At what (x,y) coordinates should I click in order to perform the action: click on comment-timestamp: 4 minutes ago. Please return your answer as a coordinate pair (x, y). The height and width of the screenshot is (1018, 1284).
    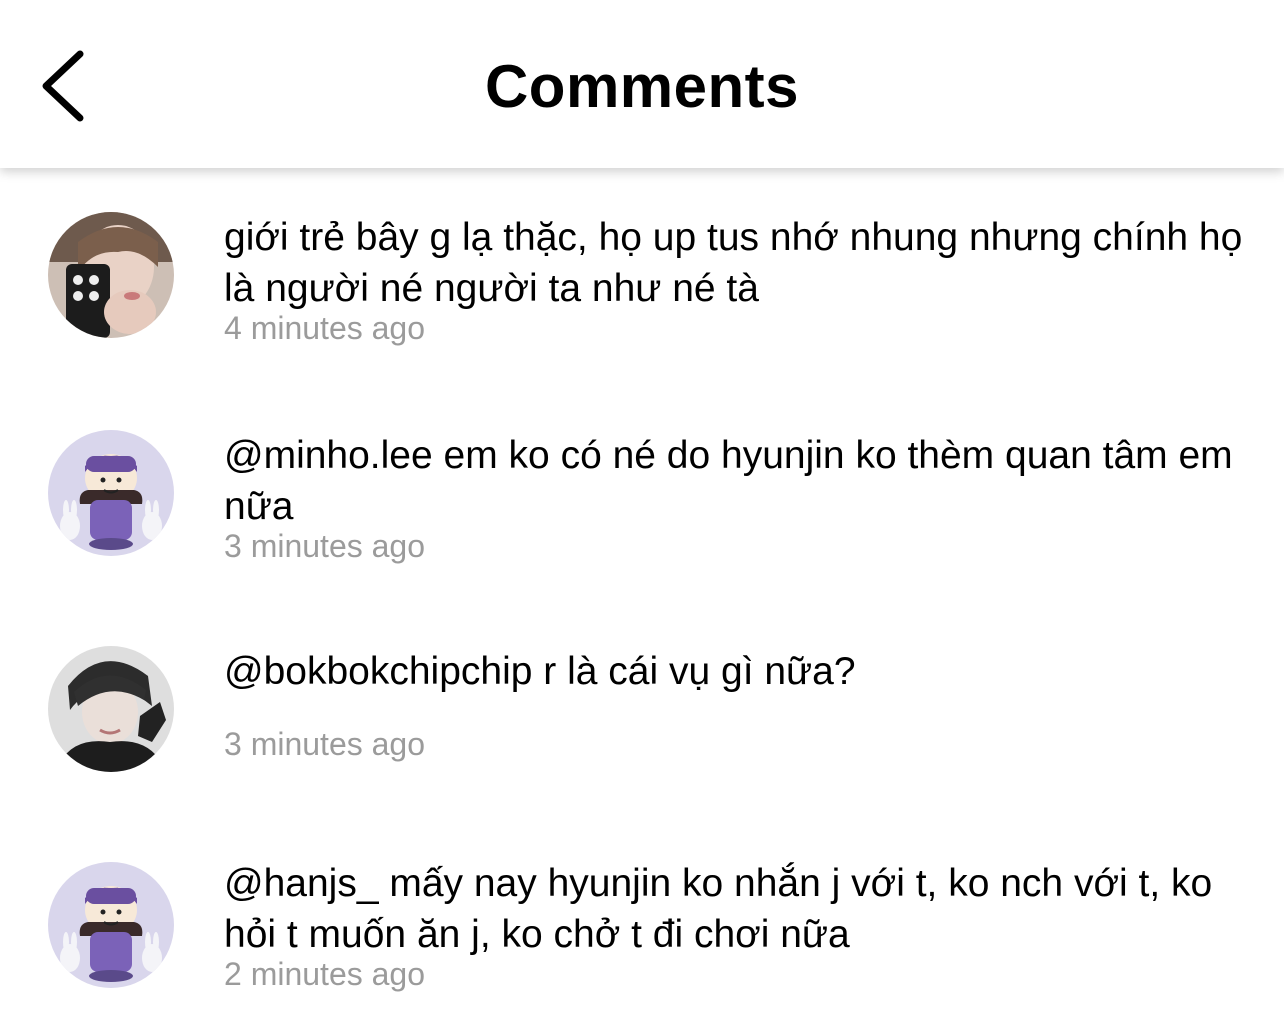
    Looking at the image, I should click on (325, 328).